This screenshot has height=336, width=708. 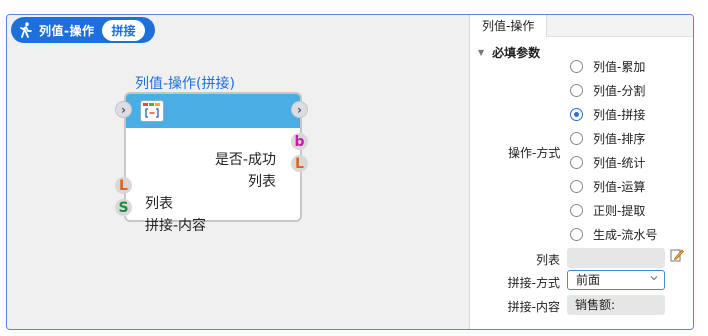 I want to click on option-sort: 列值-排序, so click(x=607, y=138).